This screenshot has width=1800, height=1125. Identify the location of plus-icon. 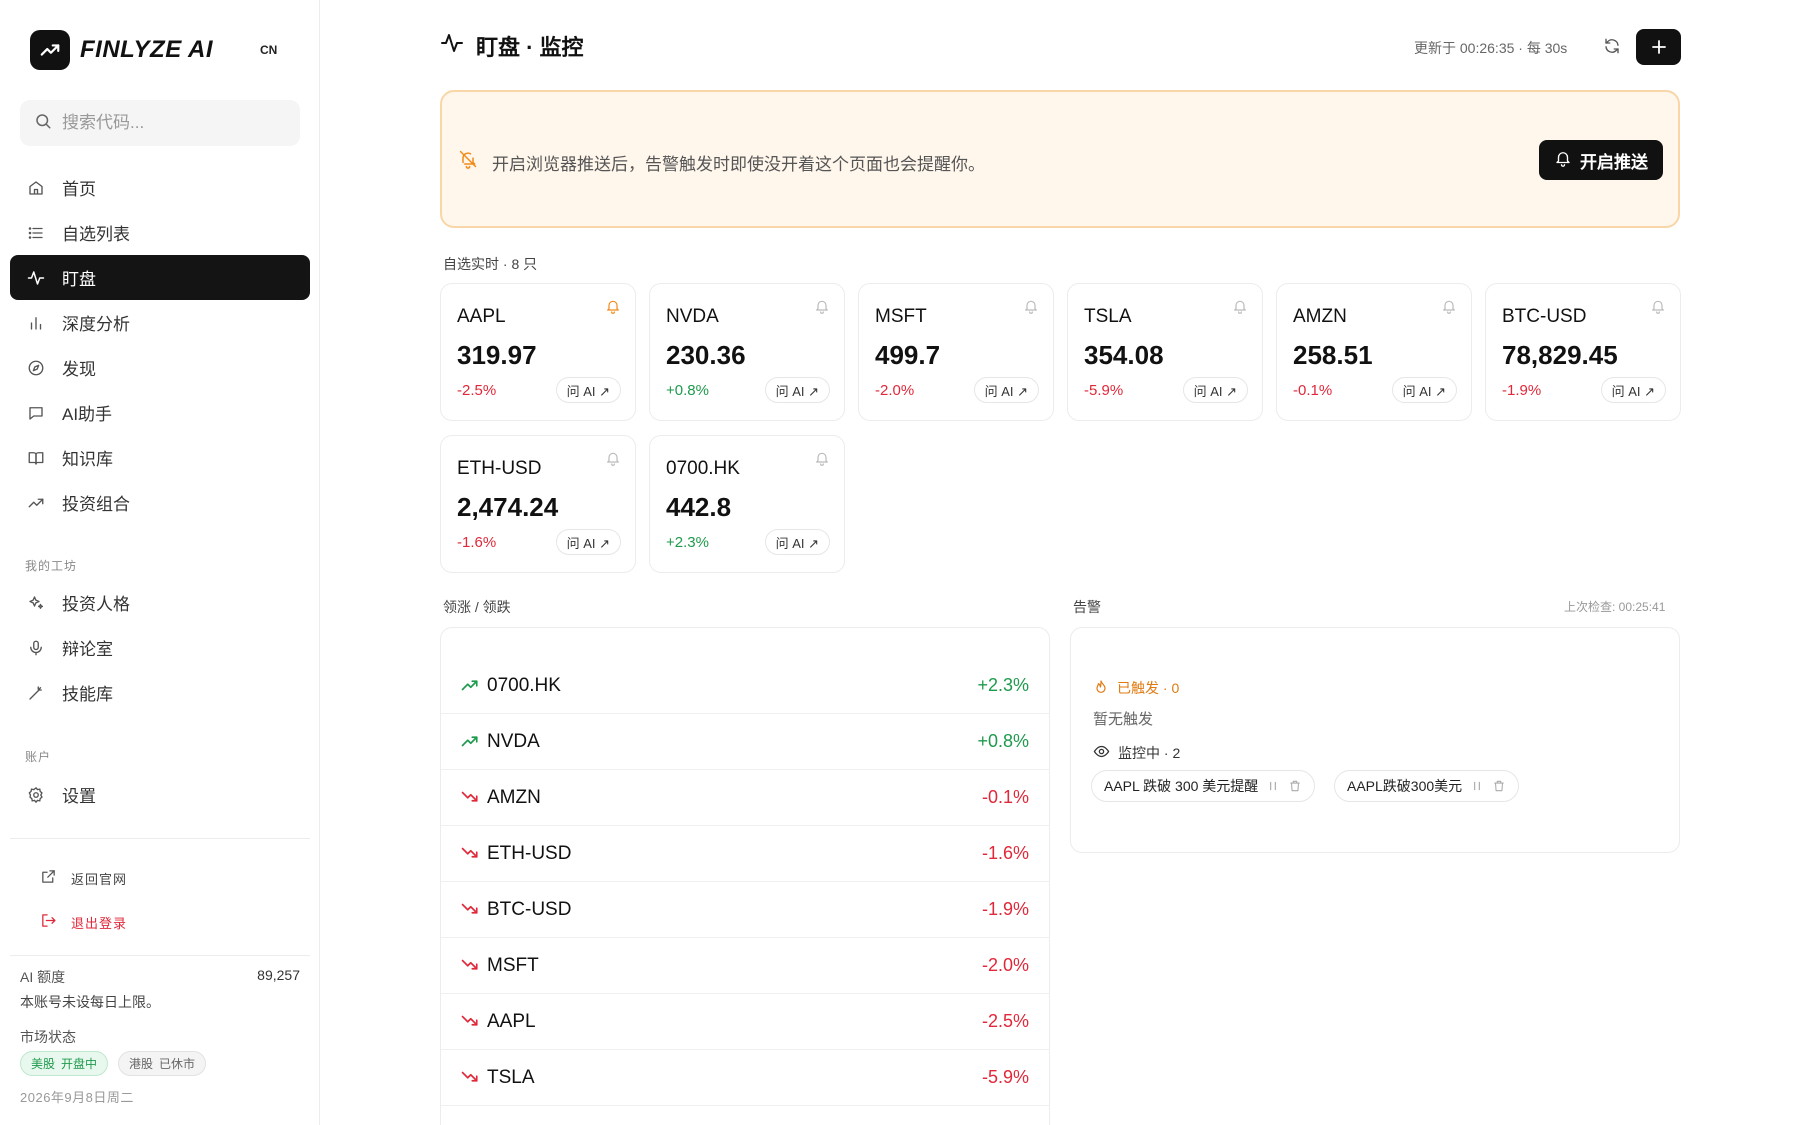
(1659, 47).